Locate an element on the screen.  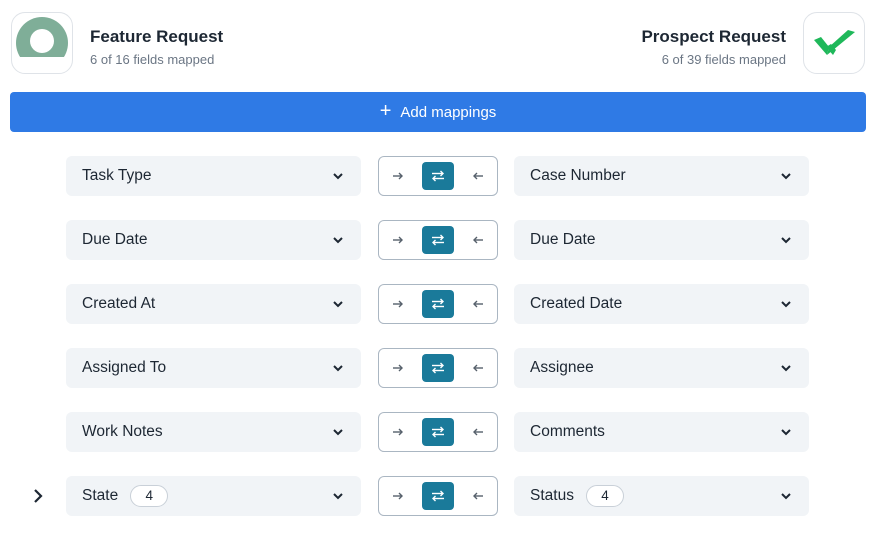
mapping-row: Work Notes Comments is located at coordinates (439, 432).